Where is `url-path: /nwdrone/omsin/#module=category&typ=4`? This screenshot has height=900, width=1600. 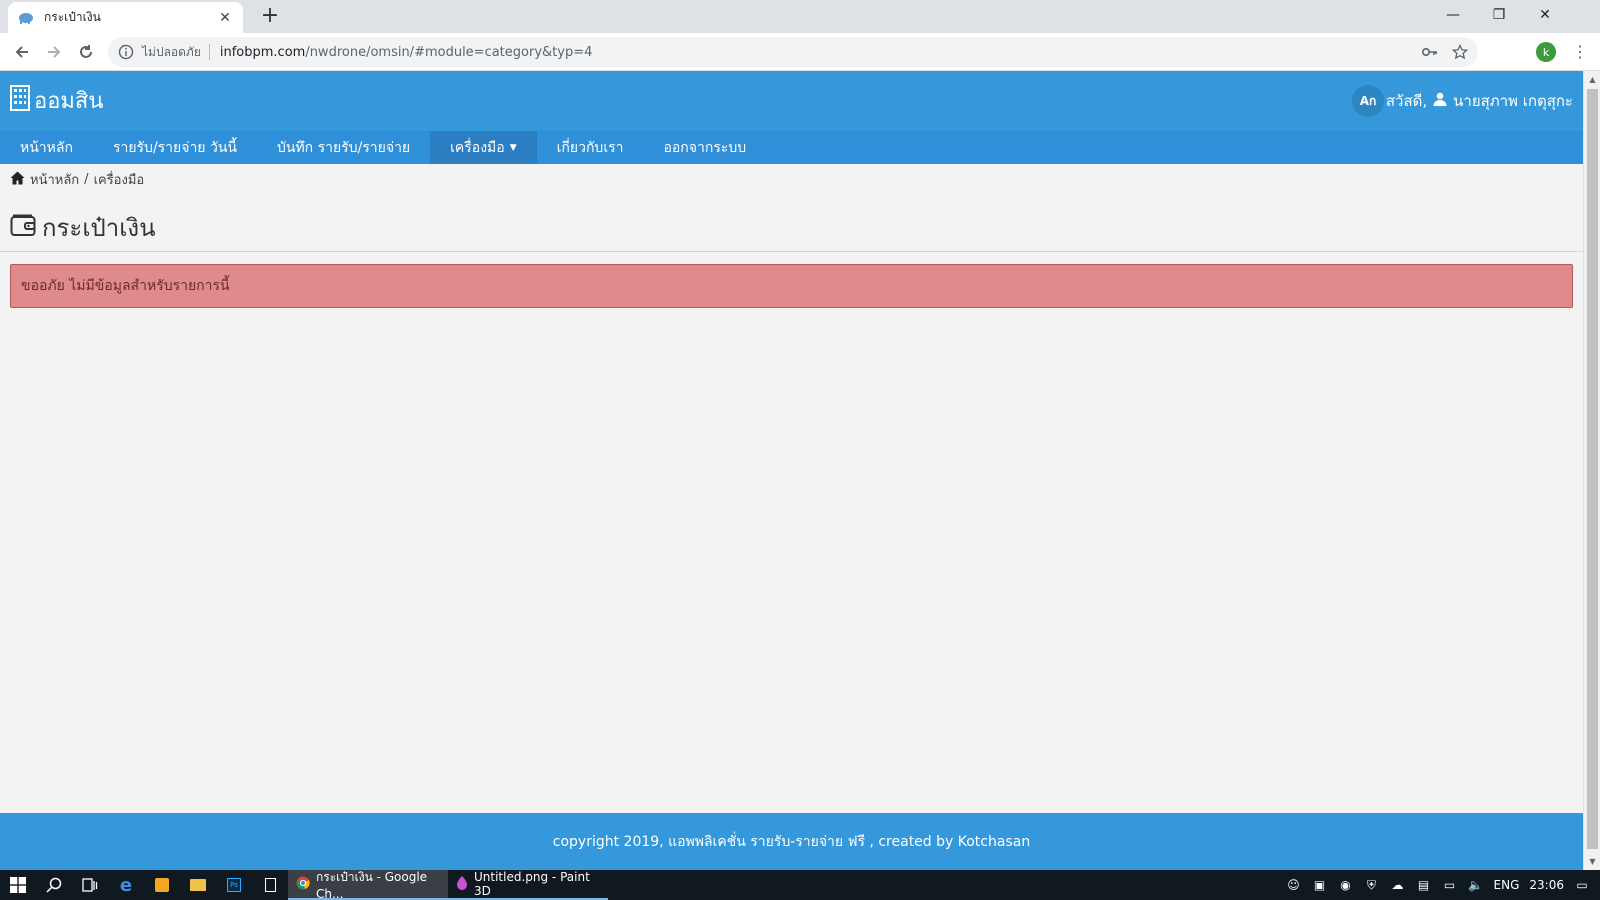
url-path: /nwdrone/omsin/#module=category&typ=4 is located at coordinates (449, 52).